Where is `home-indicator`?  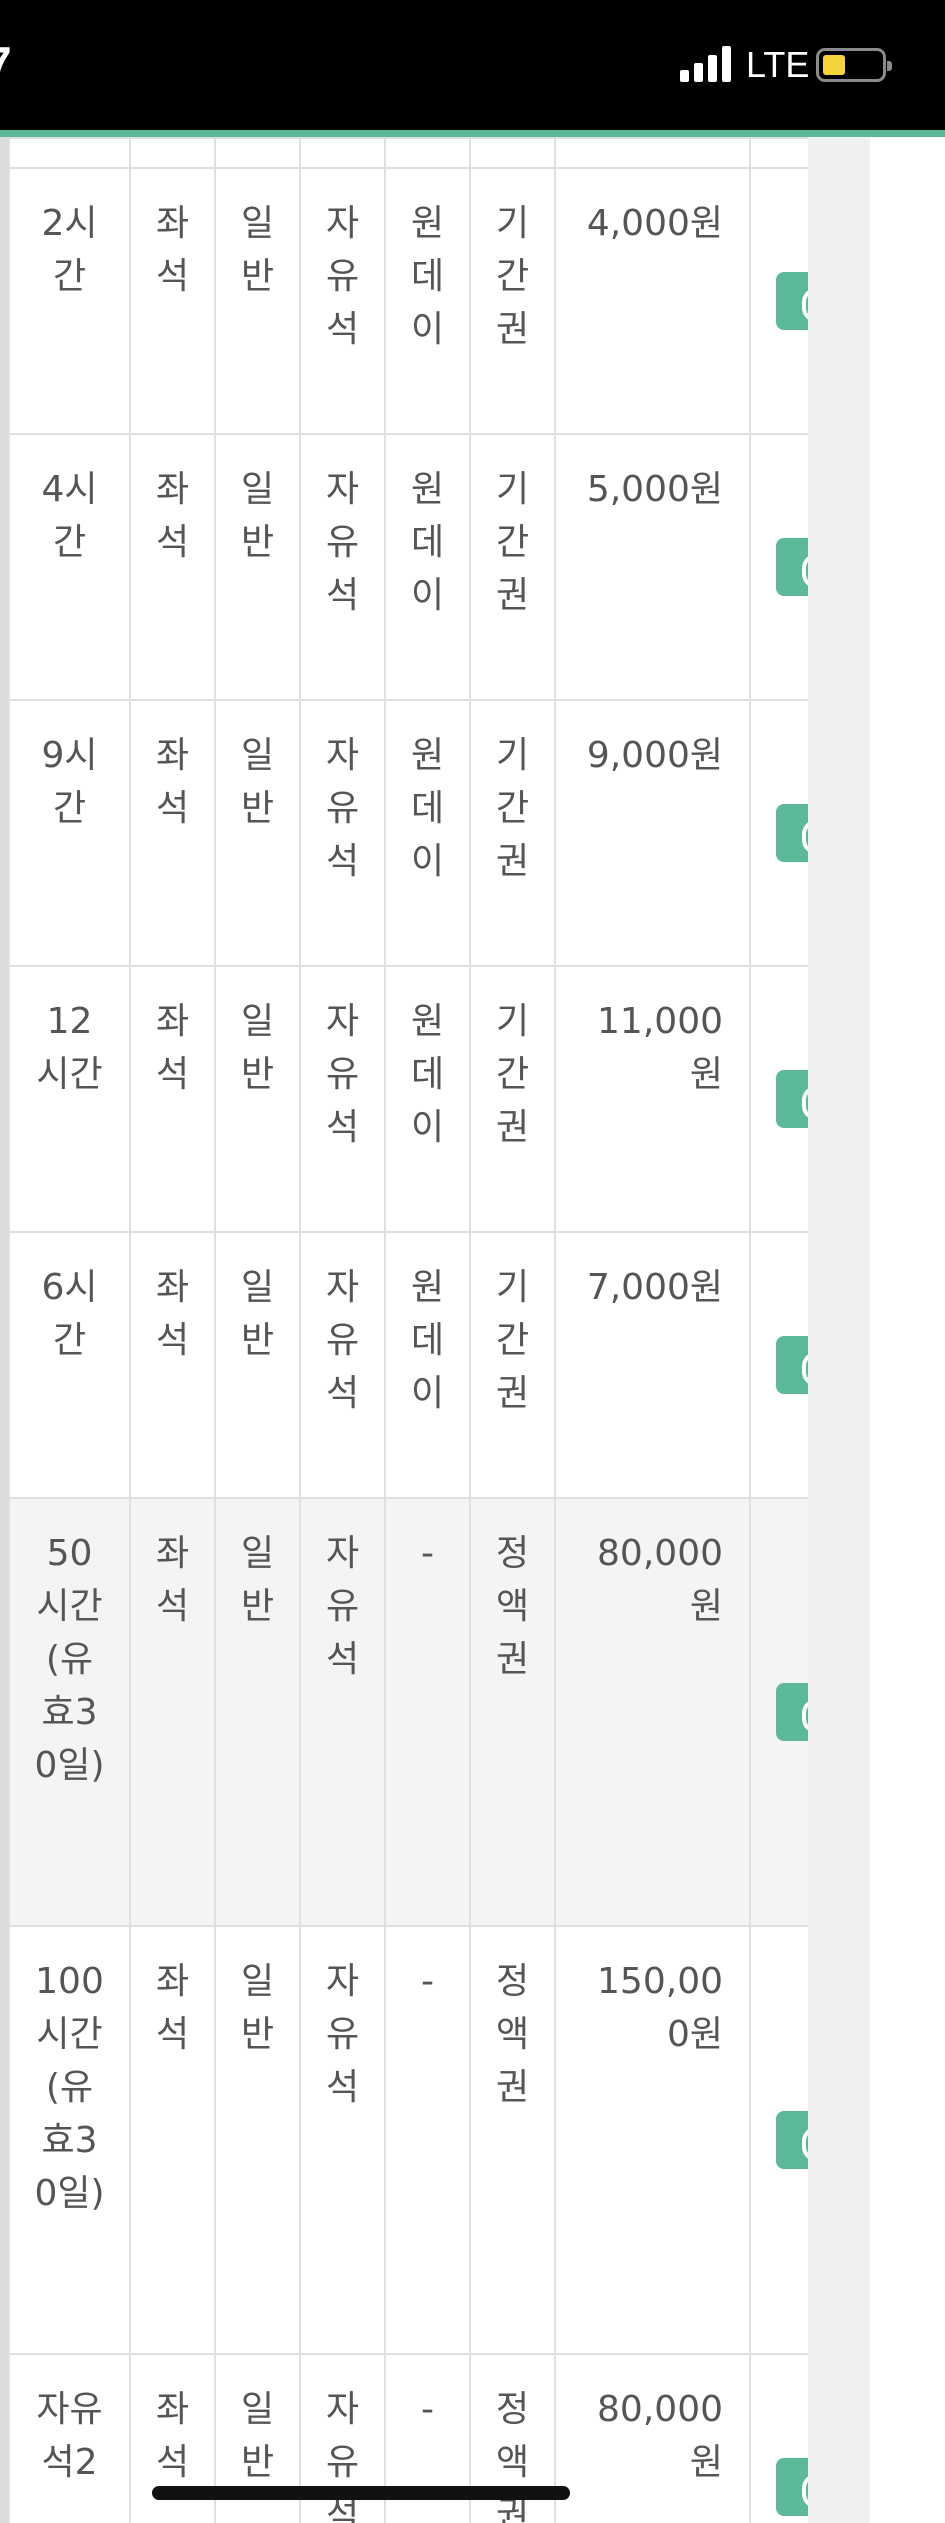
home-indicator is located at coordinates (361, 2493).